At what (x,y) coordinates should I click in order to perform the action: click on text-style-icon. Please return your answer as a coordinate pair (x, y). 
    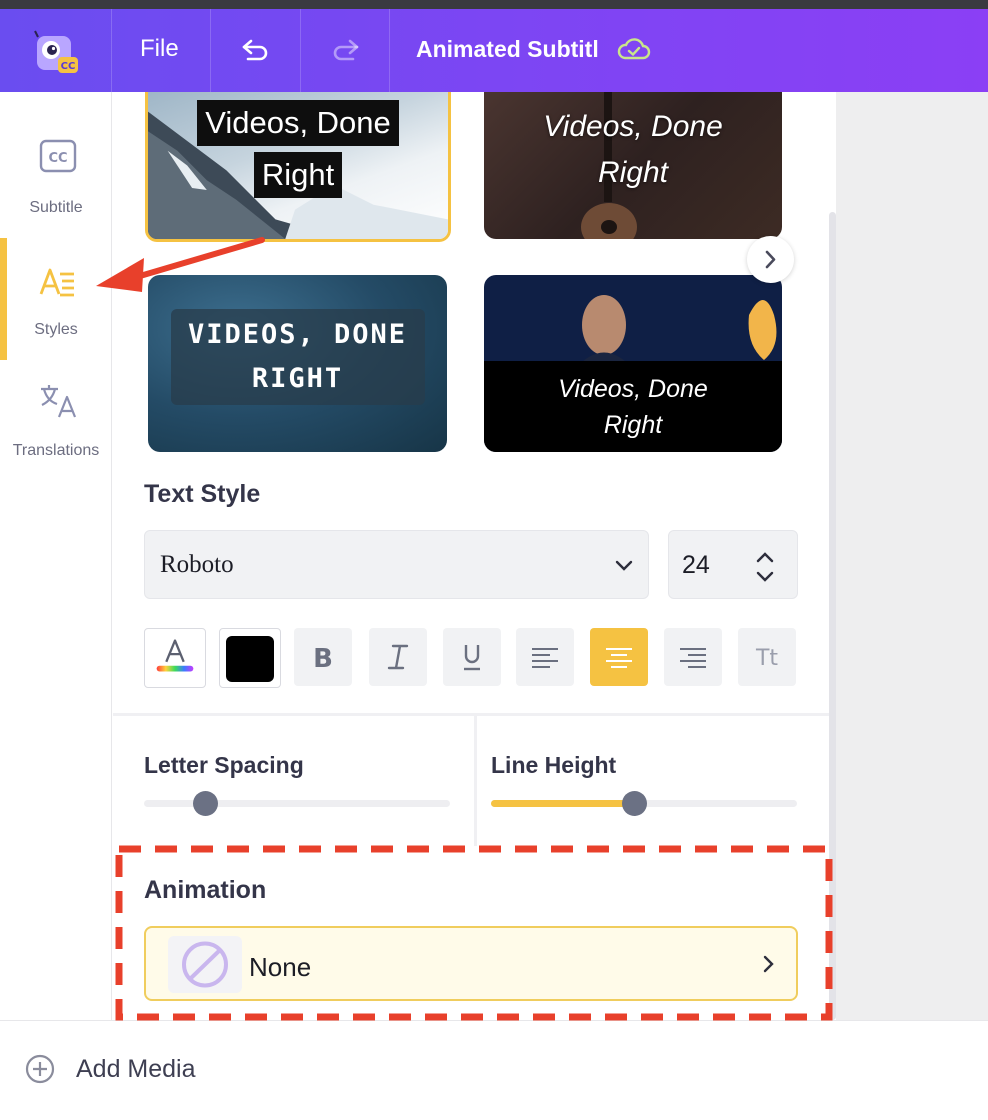
    Looking at the image, I should click on (58, 282).